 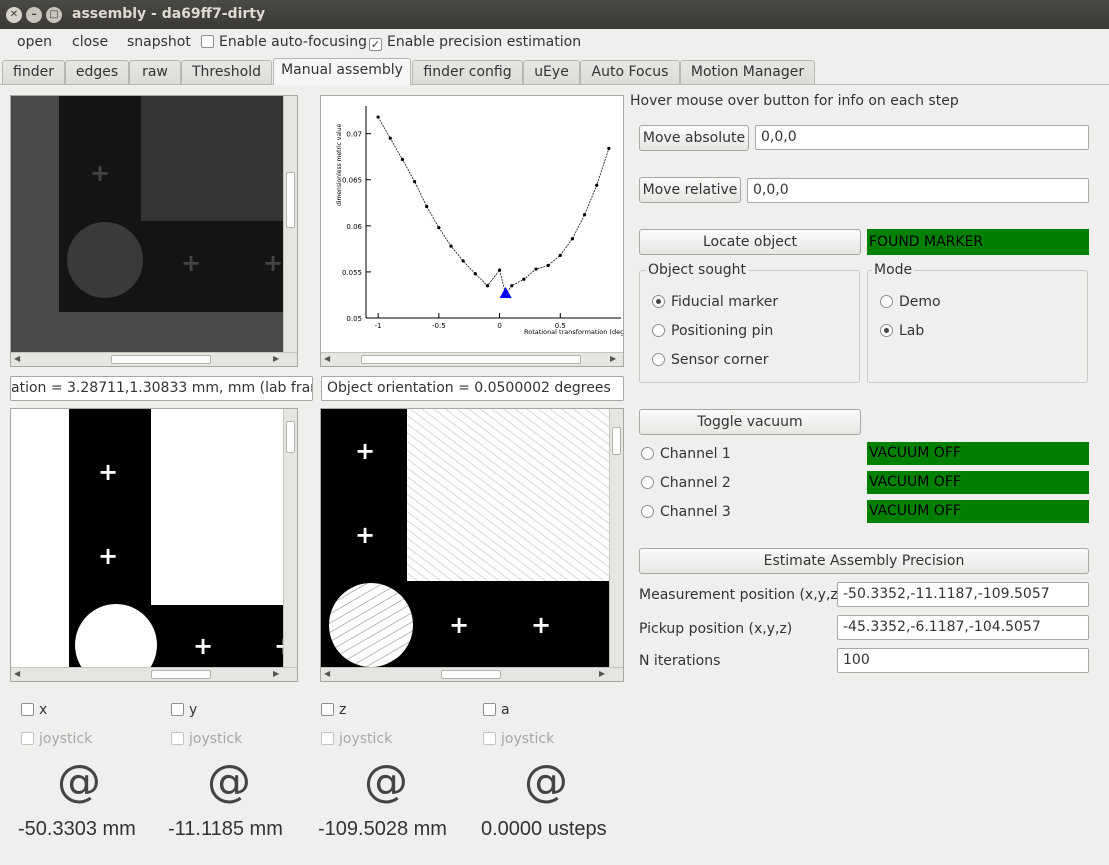 I want to click on axis-z-position: -109.5028 mm, so click(x=382, y=829).